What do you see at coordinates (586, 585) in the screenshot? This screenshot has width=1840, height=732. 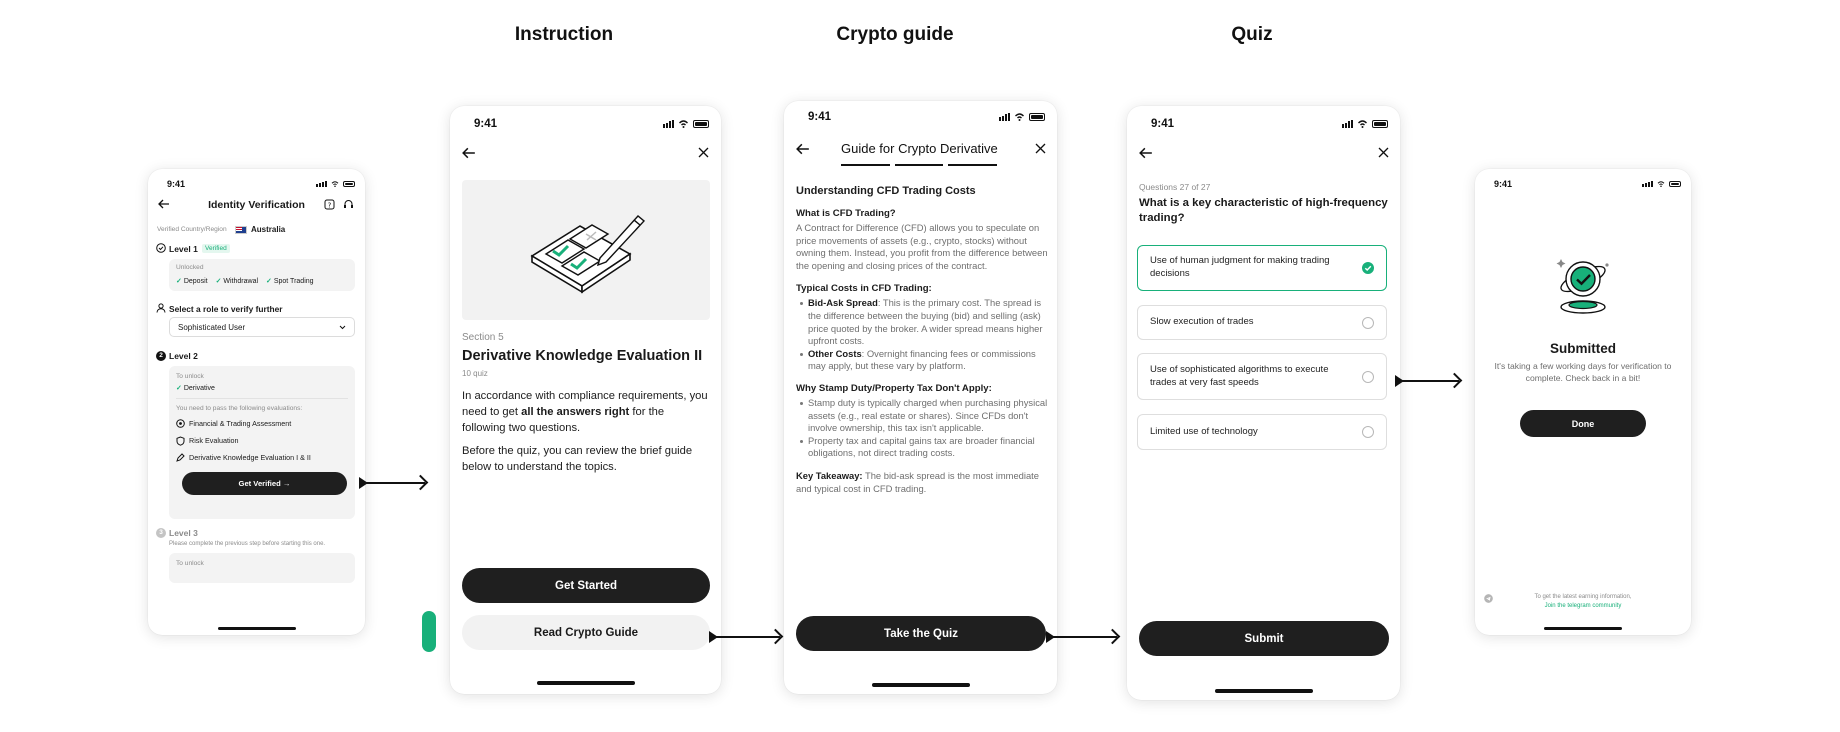 I see `get-started-button: Get Started` at bounding box center [586, 585].